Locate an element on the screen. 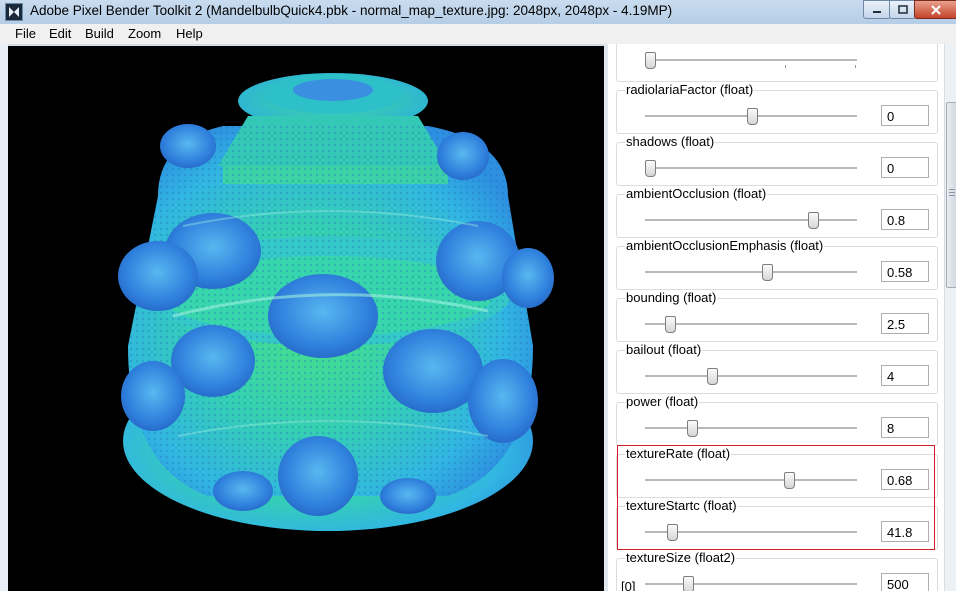 The width and height of the screenshot is (956, 591). param-label: ambientOcclusionEmphasis (float) is located at coordinates (725, 245).